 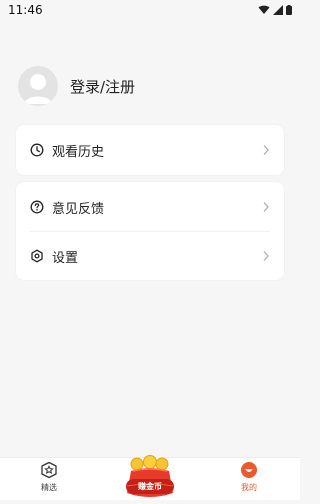 I want to click on profile-header: 登录/注册, so click(x=76, y=86).